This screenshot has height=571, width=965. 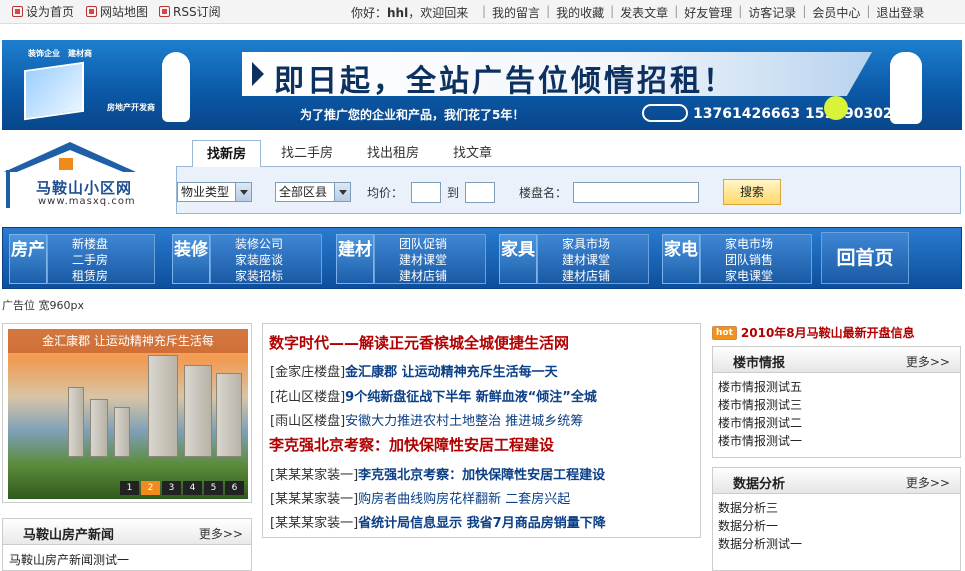 What do you see at coordinates (681, 259) in the screenshot?
I see `nav-group-title: 家电` at bounding box center [681, 259].